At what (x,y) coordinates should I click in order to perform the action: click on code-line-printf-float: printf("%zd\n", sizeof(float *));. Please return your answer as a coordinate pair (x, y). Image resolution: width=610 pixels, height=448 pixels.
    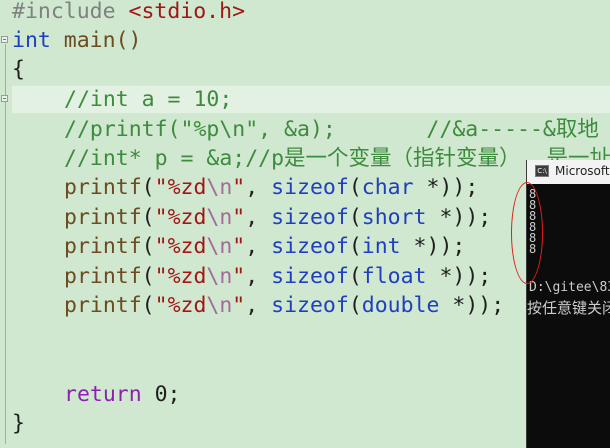
    Looking at the image, I should click on (277, 276).